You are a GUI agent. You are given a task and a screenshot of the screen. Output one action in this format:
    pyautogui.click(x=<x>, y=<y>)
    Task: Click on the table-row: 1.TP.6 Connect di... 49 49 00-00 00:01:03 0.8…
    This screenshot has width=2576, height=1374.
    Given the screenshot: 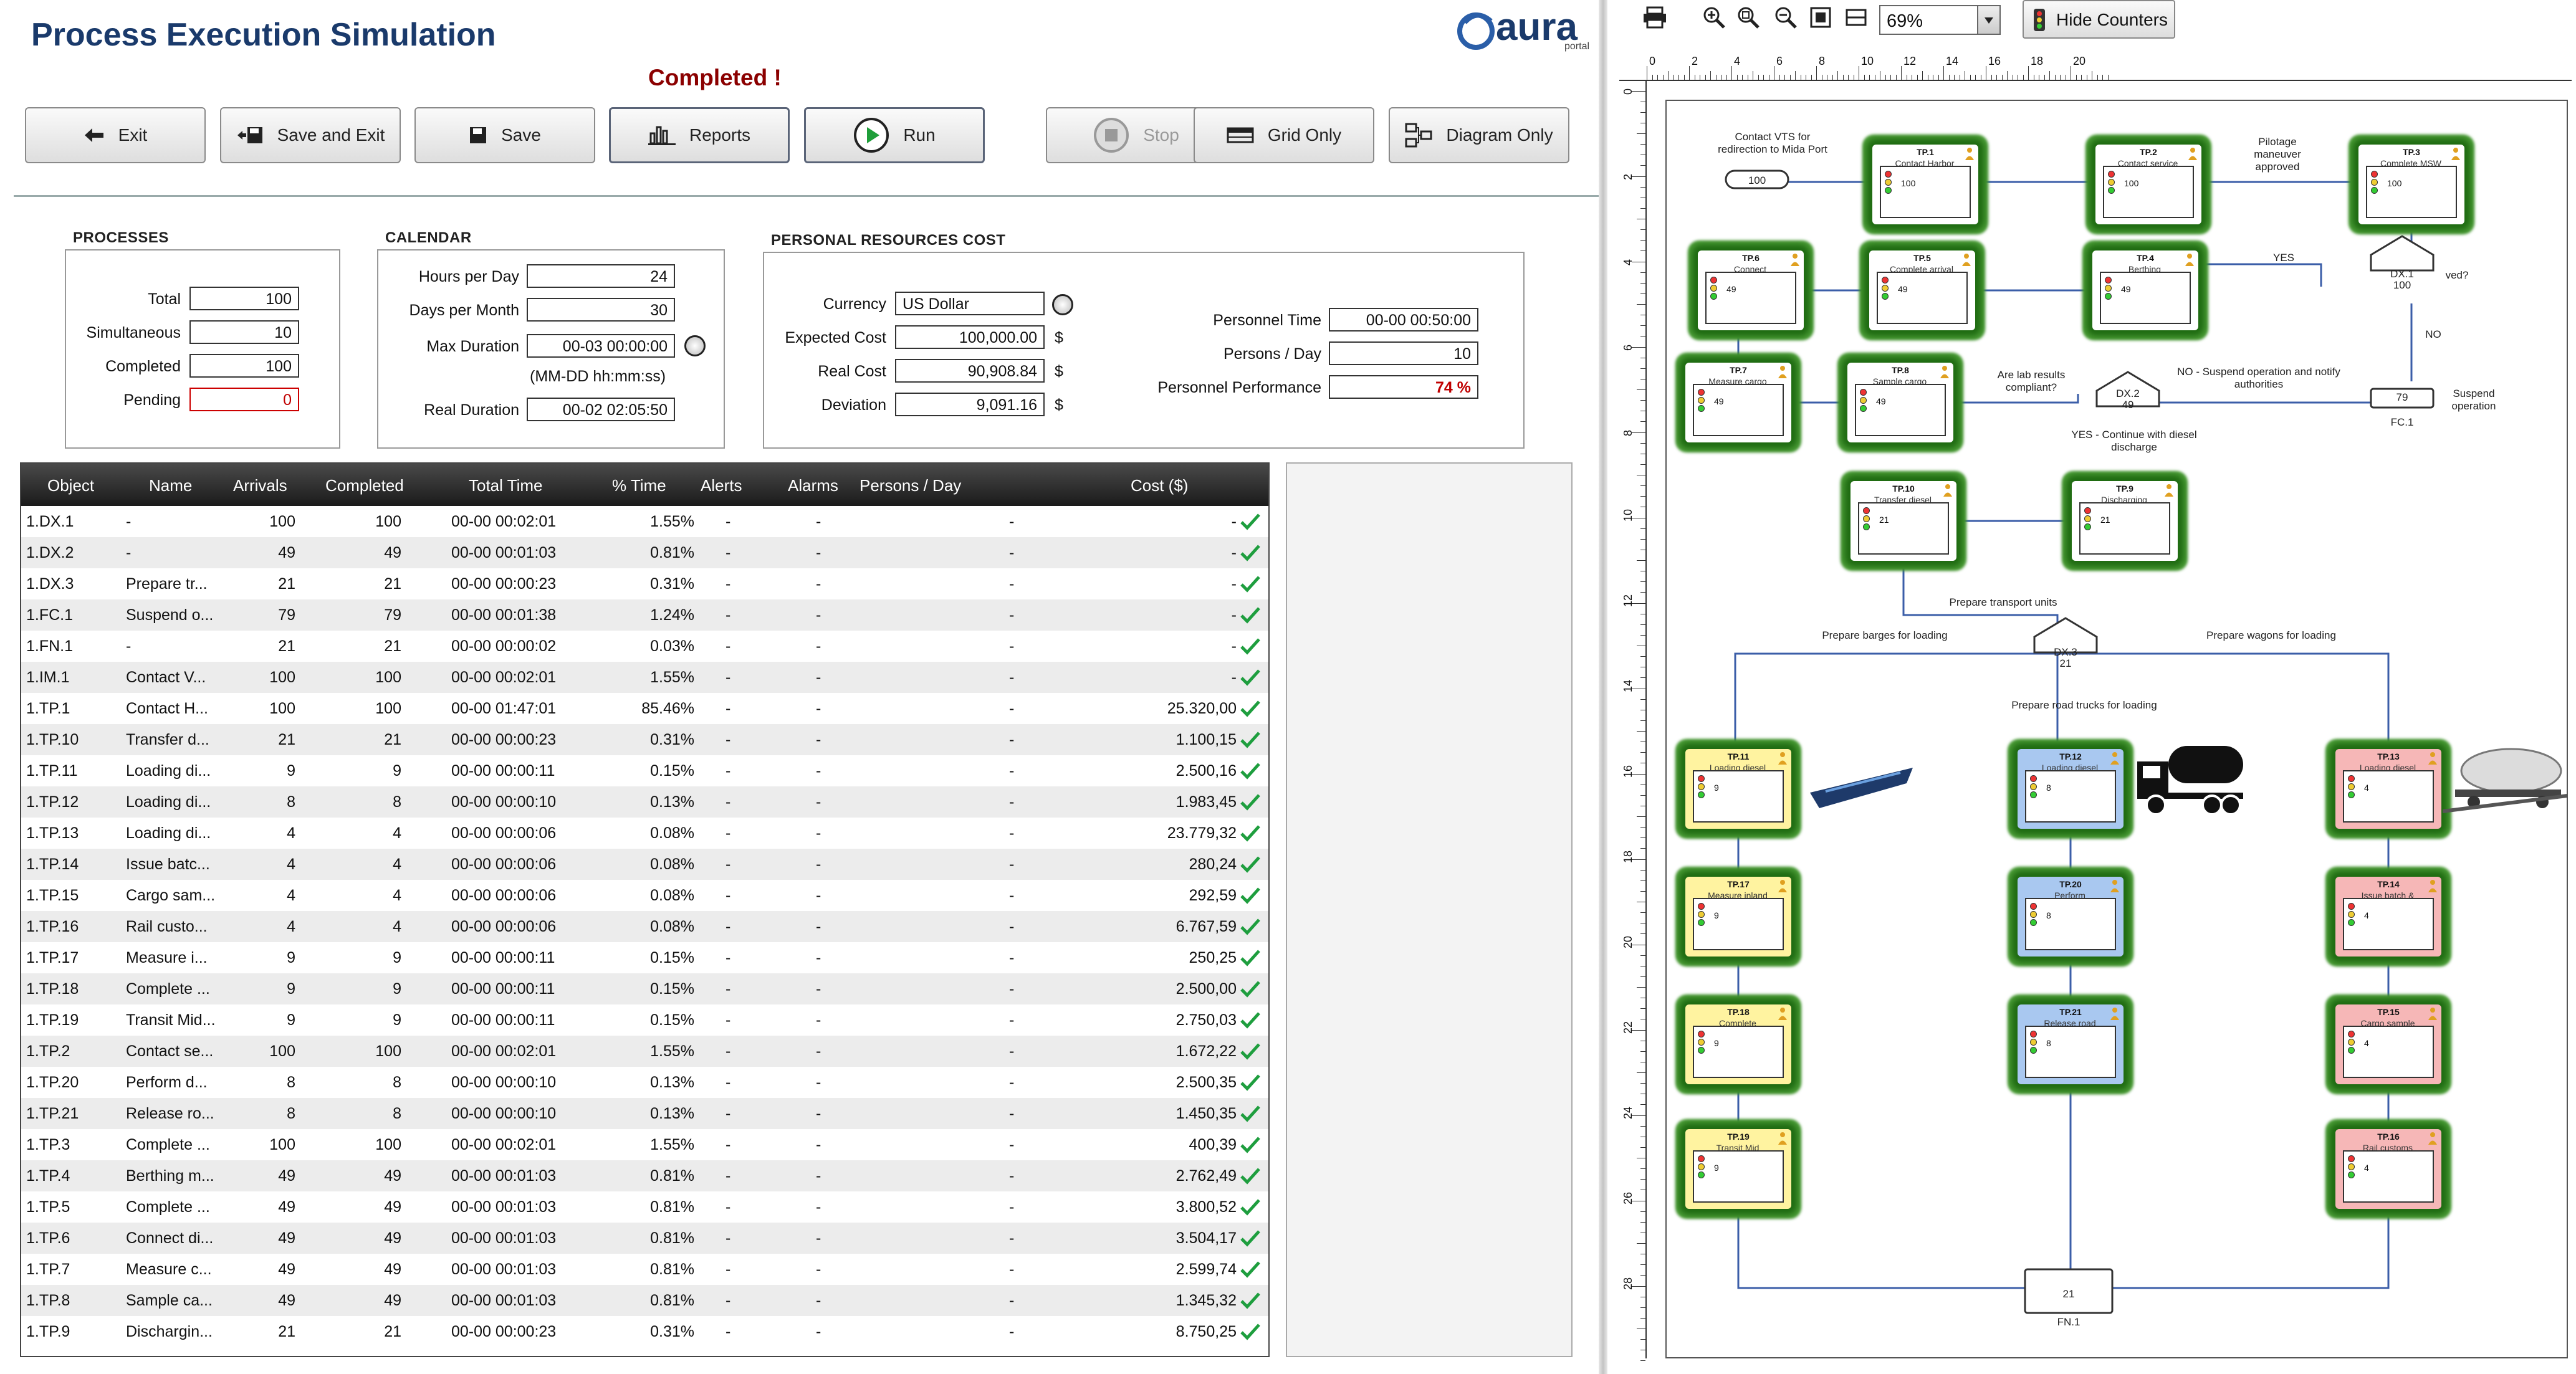 What is the action you would take?
    pyautogui.click(x=645, y=1238)
    